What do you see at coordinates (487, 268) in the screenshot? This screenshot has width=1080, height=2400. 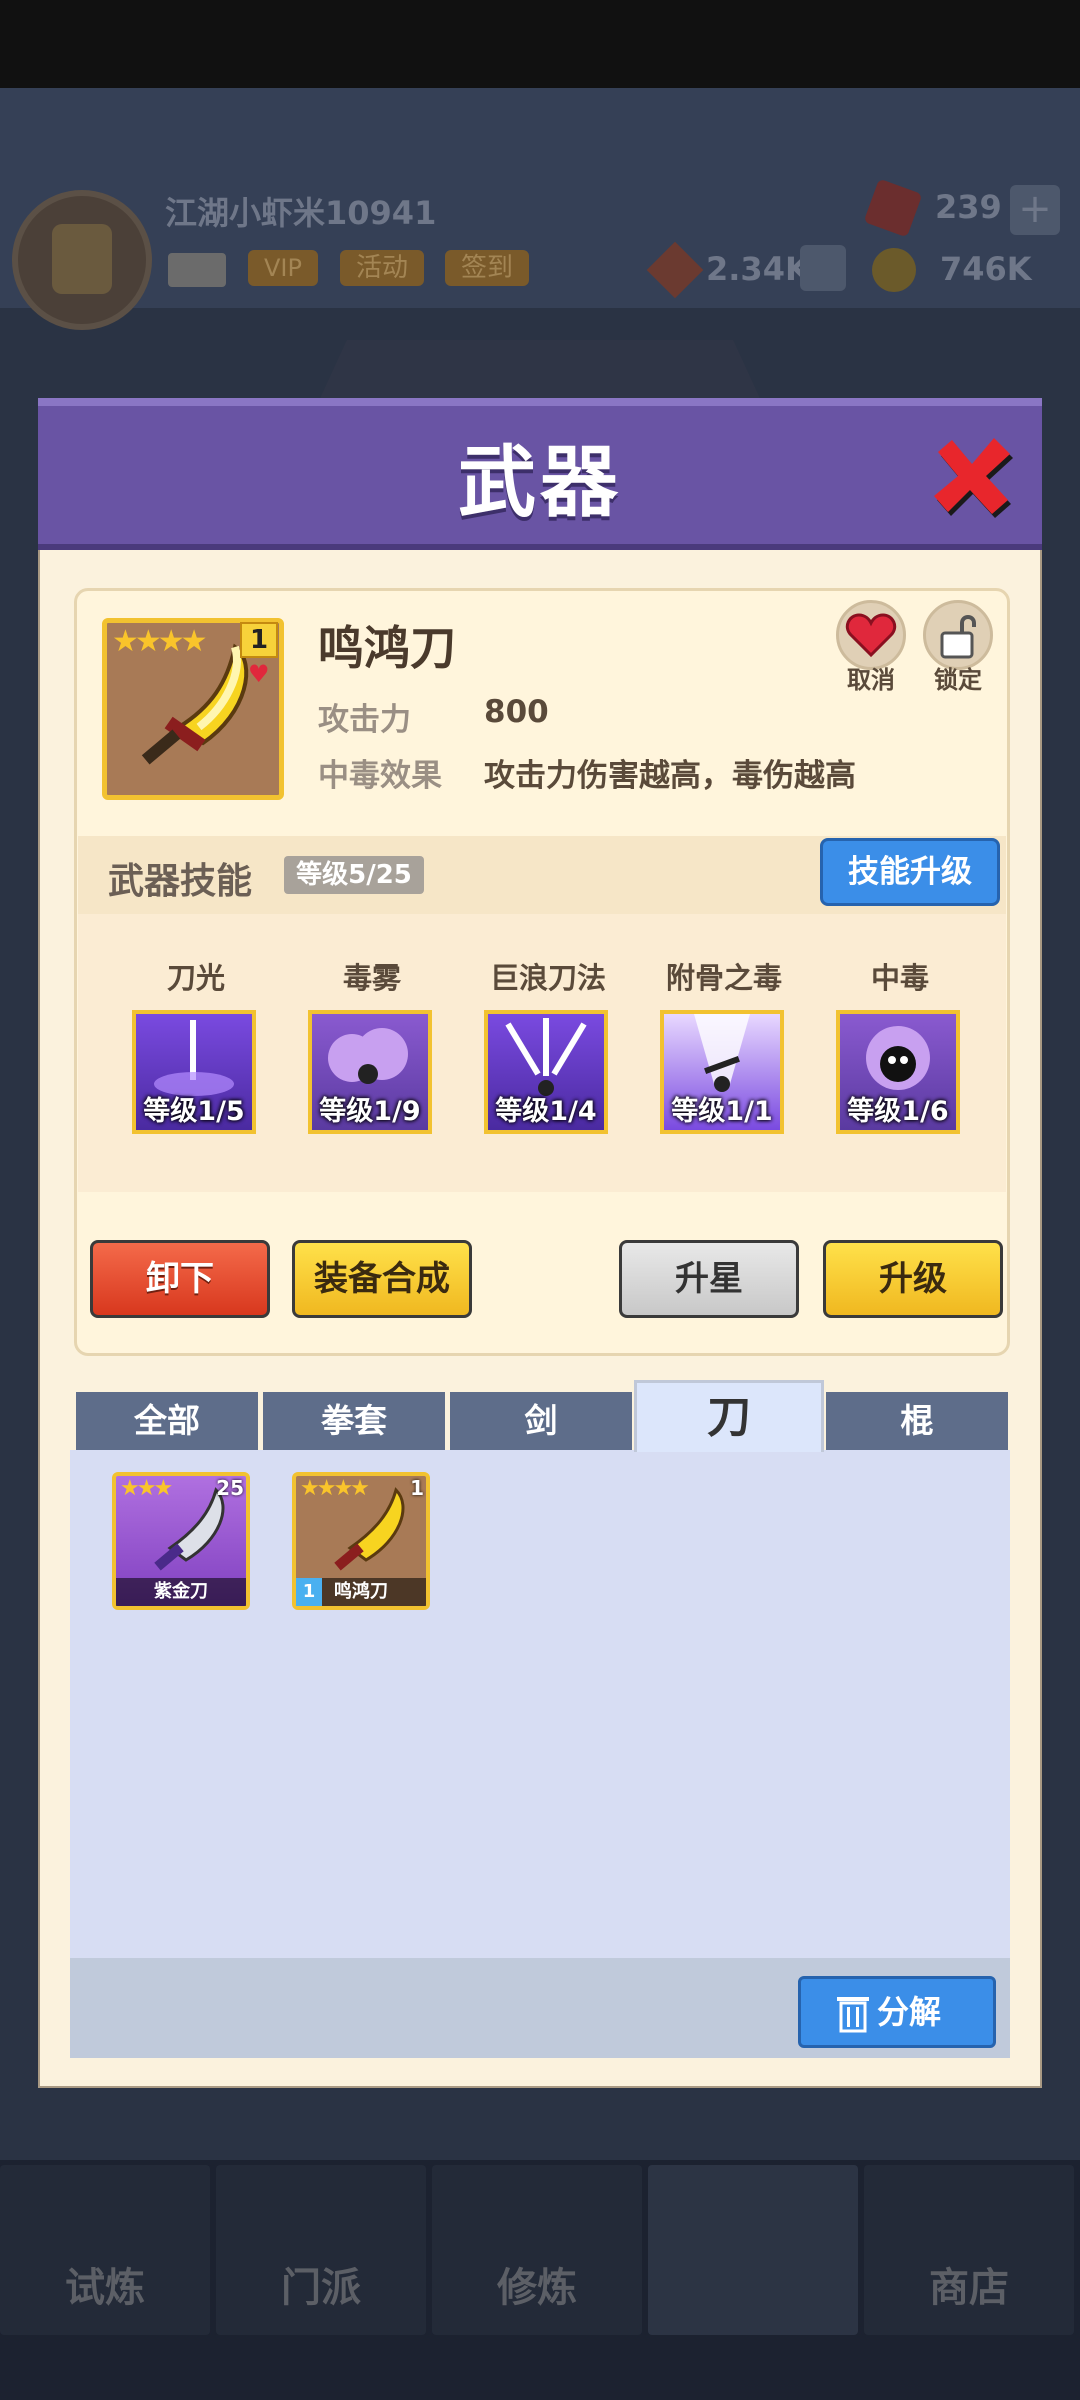 I see `signin-button: 签到` at bounding box center [487, 268].